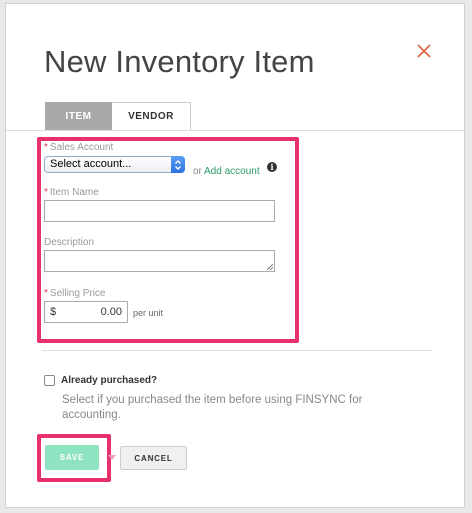  I want to click on tab-divider, so click(235, 130).